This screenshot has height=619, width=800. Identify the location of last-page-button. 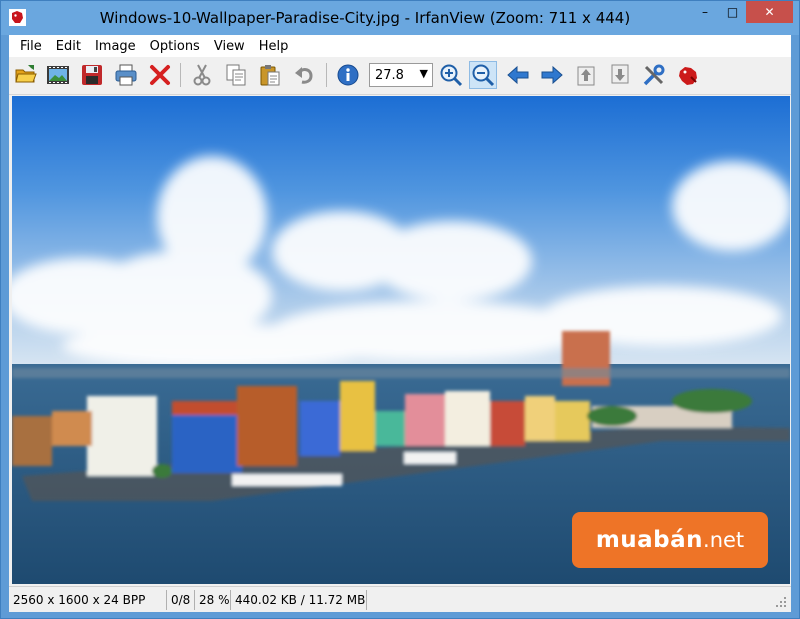
(620, 75).